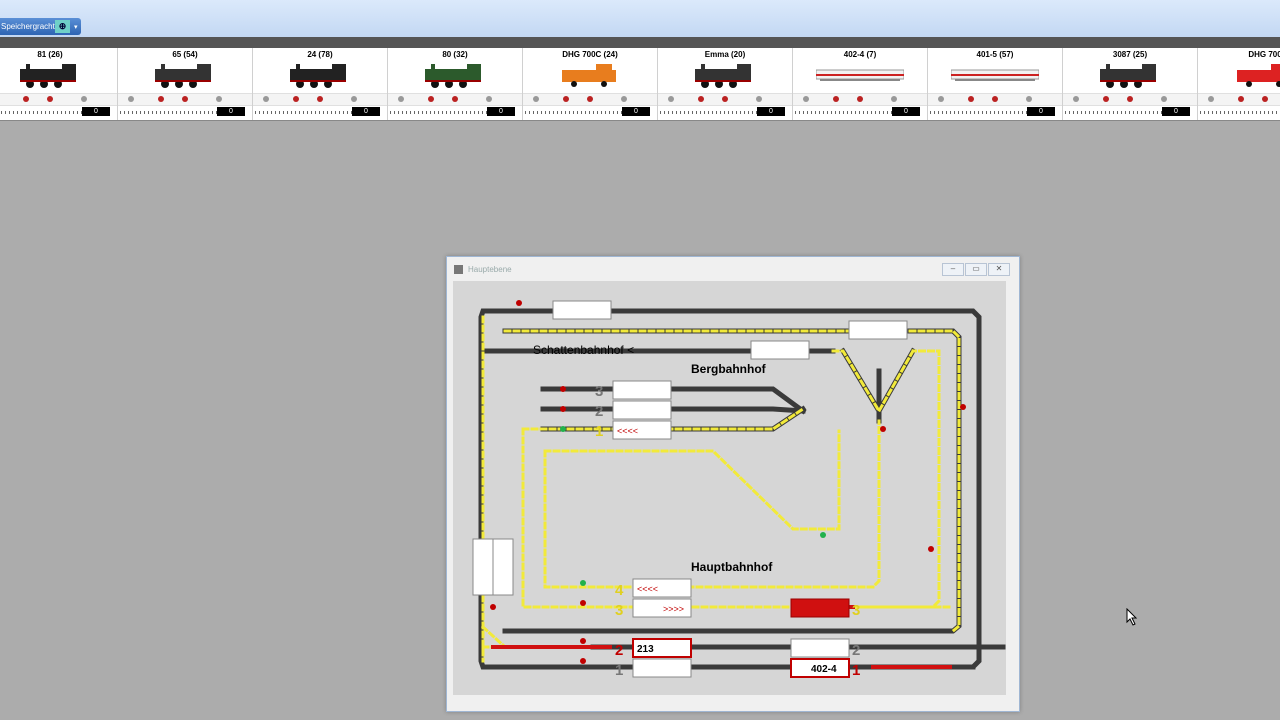 This screenshot has height=720, width=1280. I want to click on loco-card: Emma (20) 0, so click(725, 84).